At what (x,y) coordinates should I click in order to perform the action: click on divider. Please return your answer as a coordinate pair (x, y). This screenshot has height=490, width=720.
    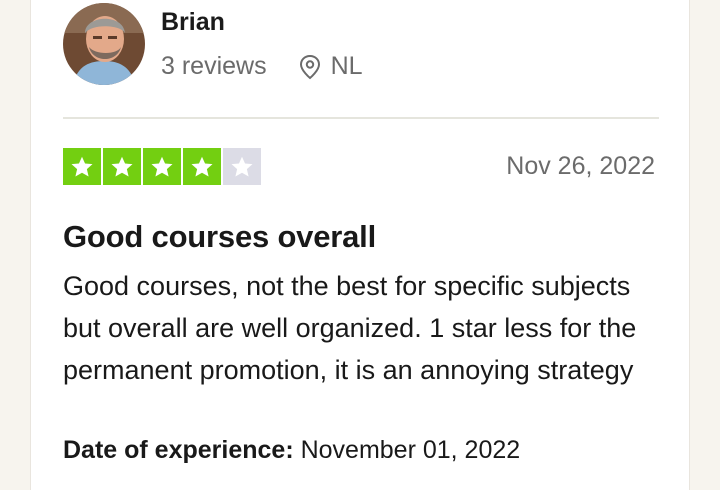
    Looking at the image, I should click on (361, 118).